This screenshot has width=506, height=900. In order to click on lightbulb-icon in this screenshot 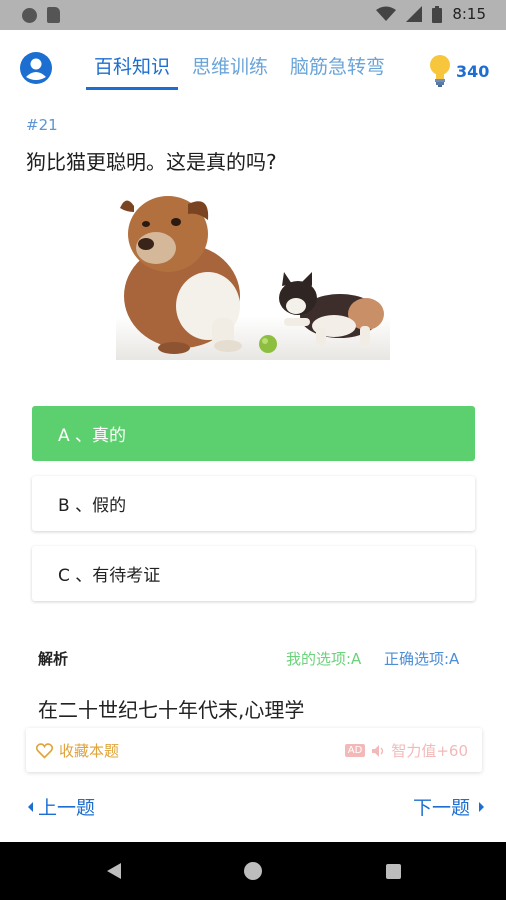, I will do `click(440, 71)`.